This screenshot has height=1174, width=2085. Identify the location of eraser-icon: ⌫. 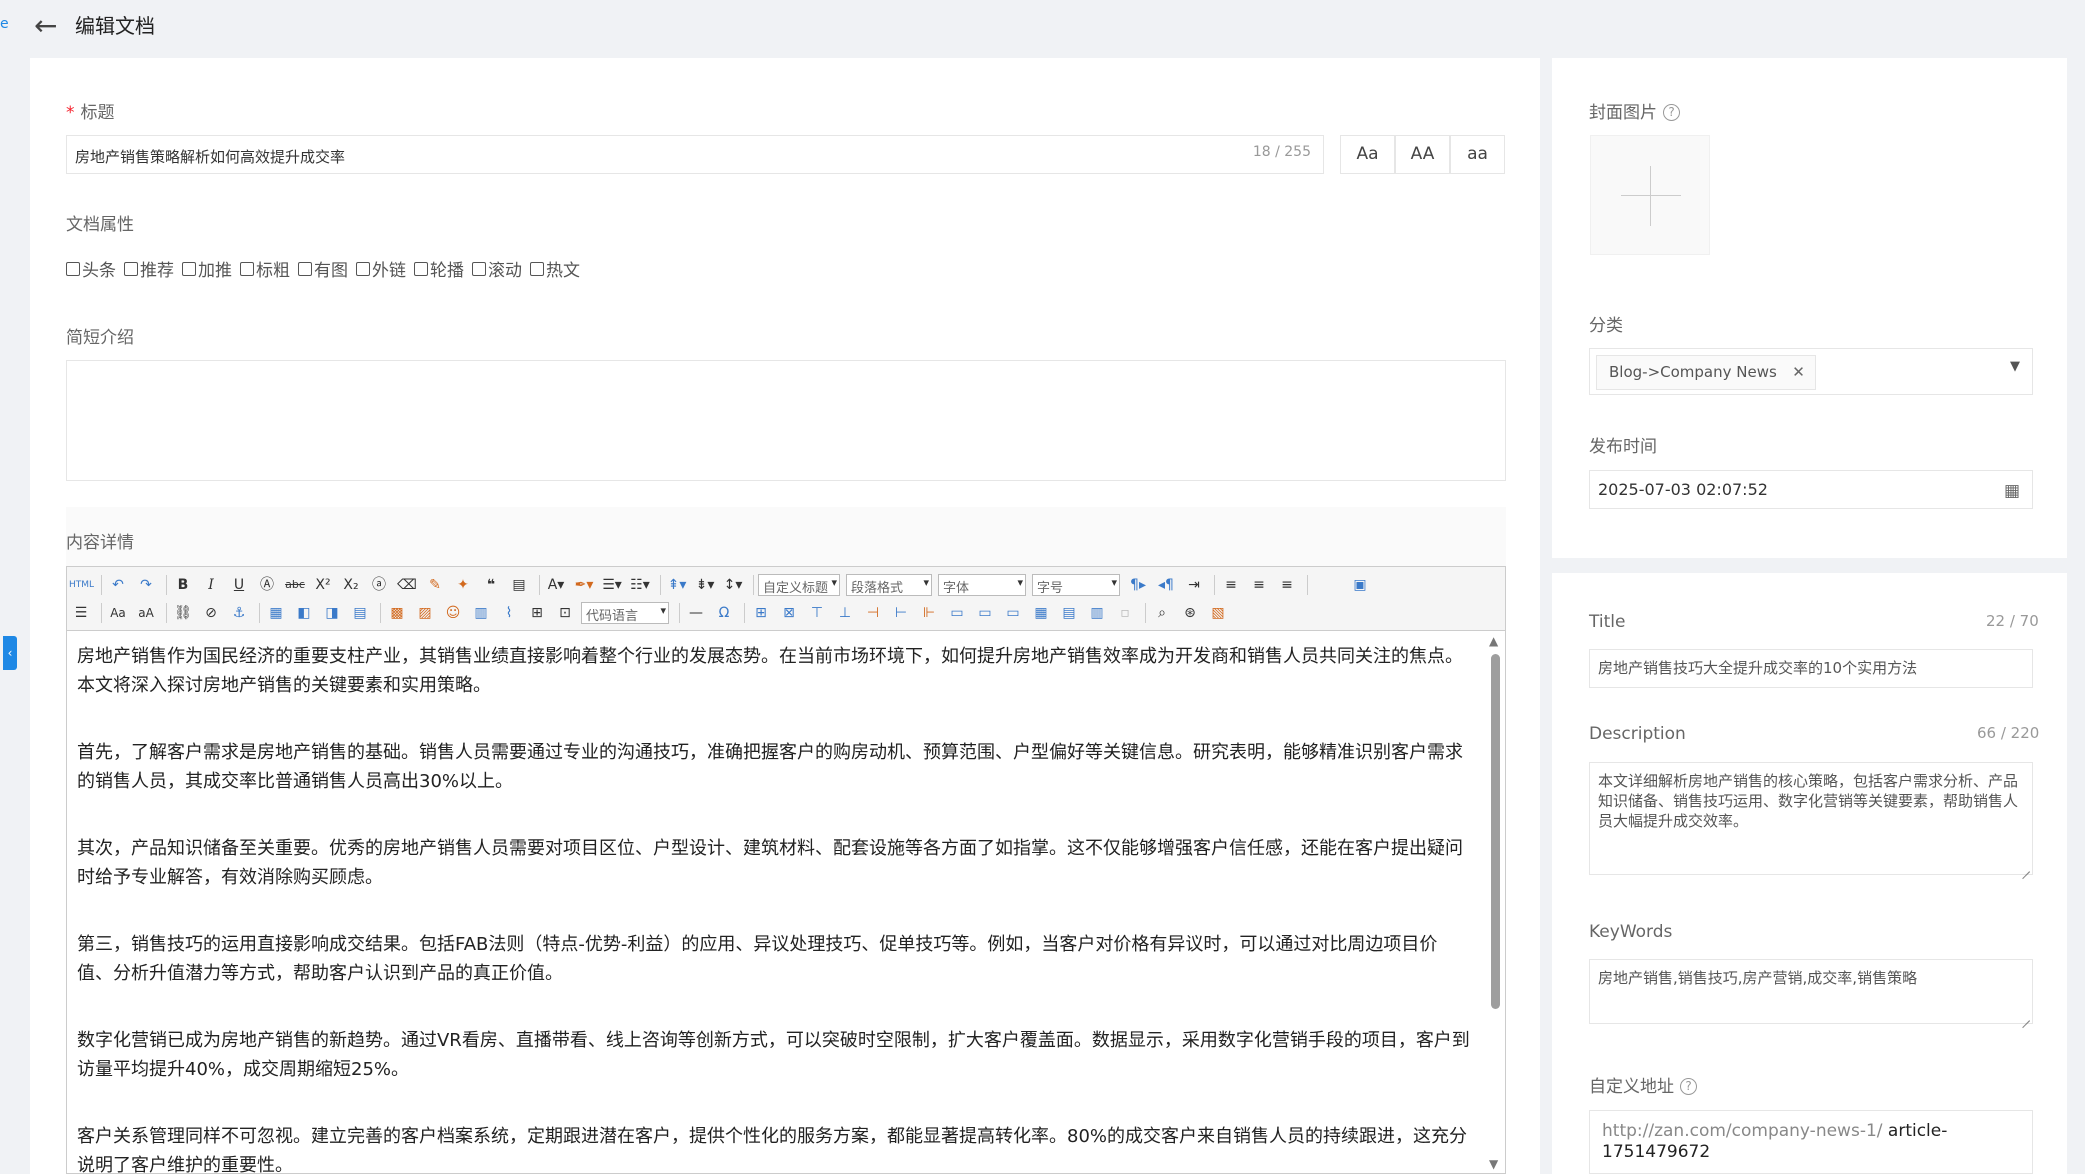
(407, 585).